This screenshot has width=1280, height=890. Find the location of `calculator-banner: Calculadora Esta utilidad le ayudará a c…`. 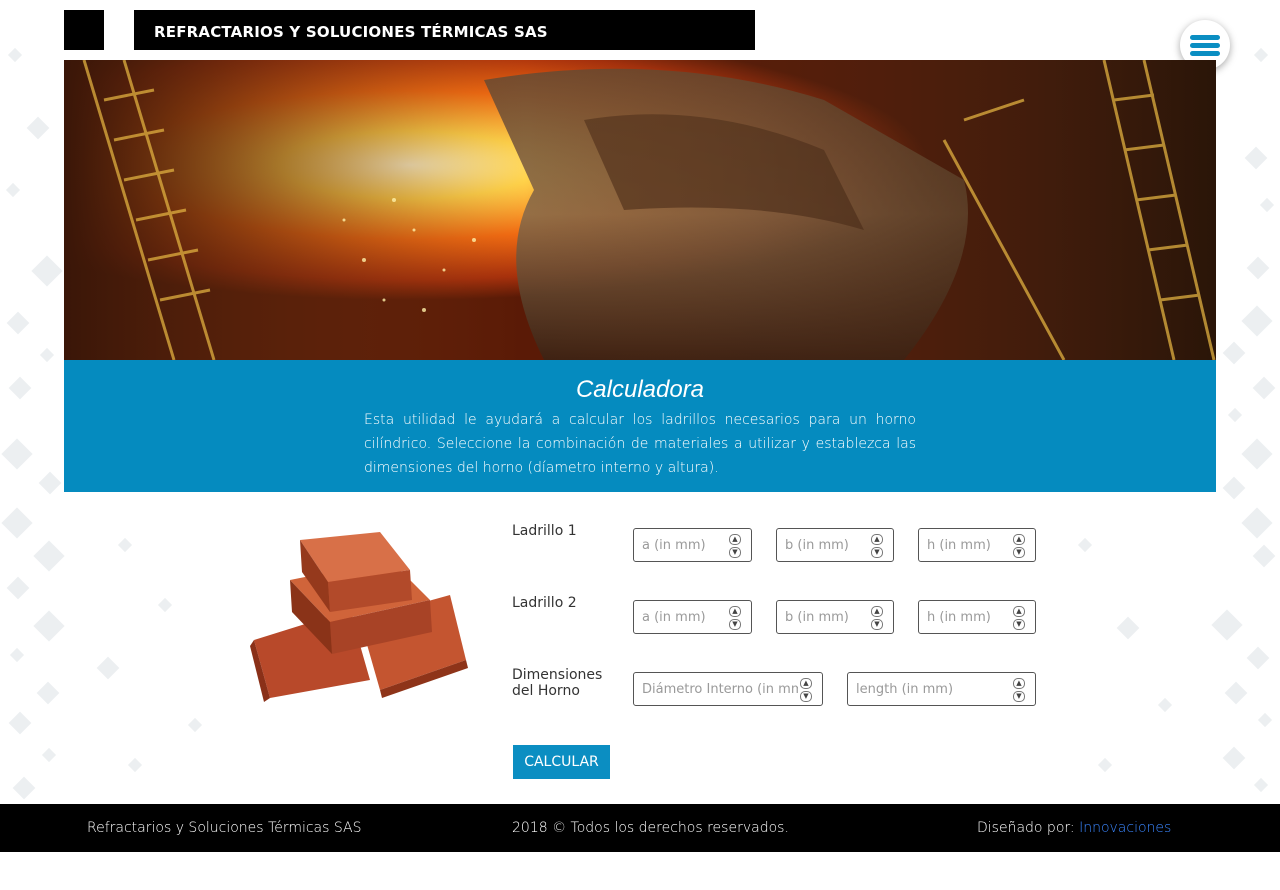

calculator-banner: Calculadora Esta utilidad le ayudará a c… is located at coordinates (640, 426).